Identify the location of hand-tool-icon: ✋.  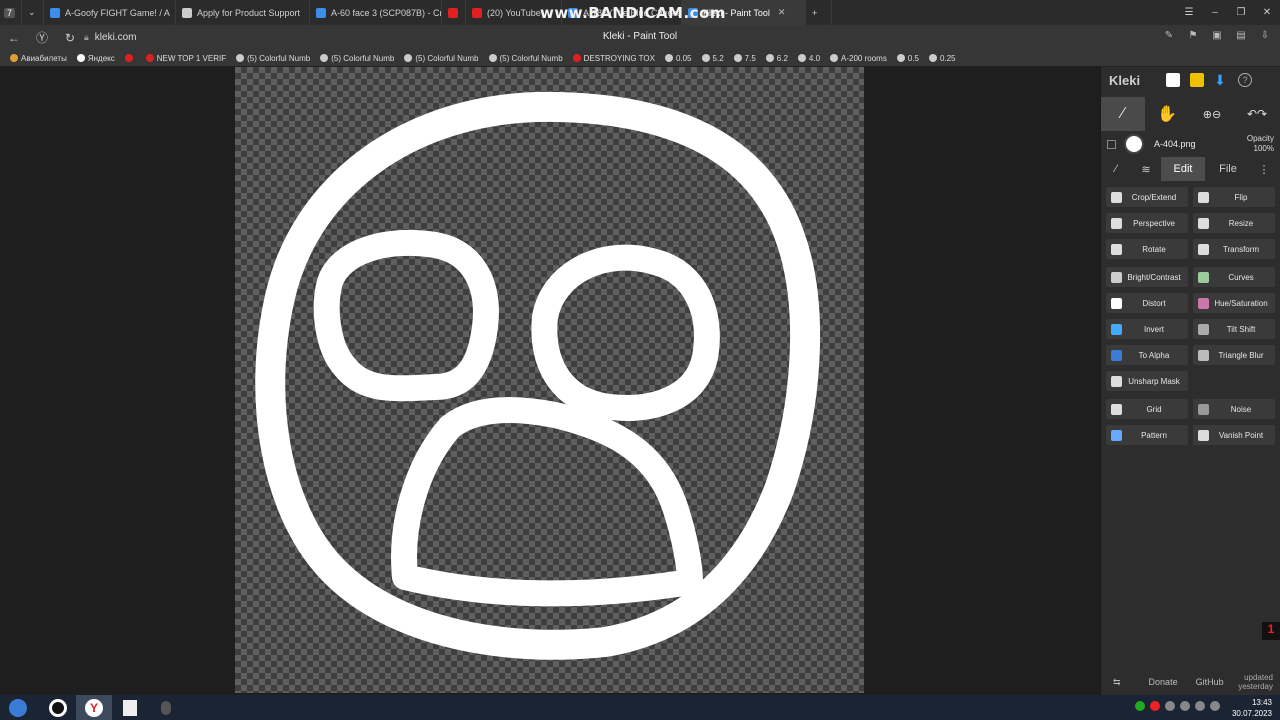
(1167, 114).